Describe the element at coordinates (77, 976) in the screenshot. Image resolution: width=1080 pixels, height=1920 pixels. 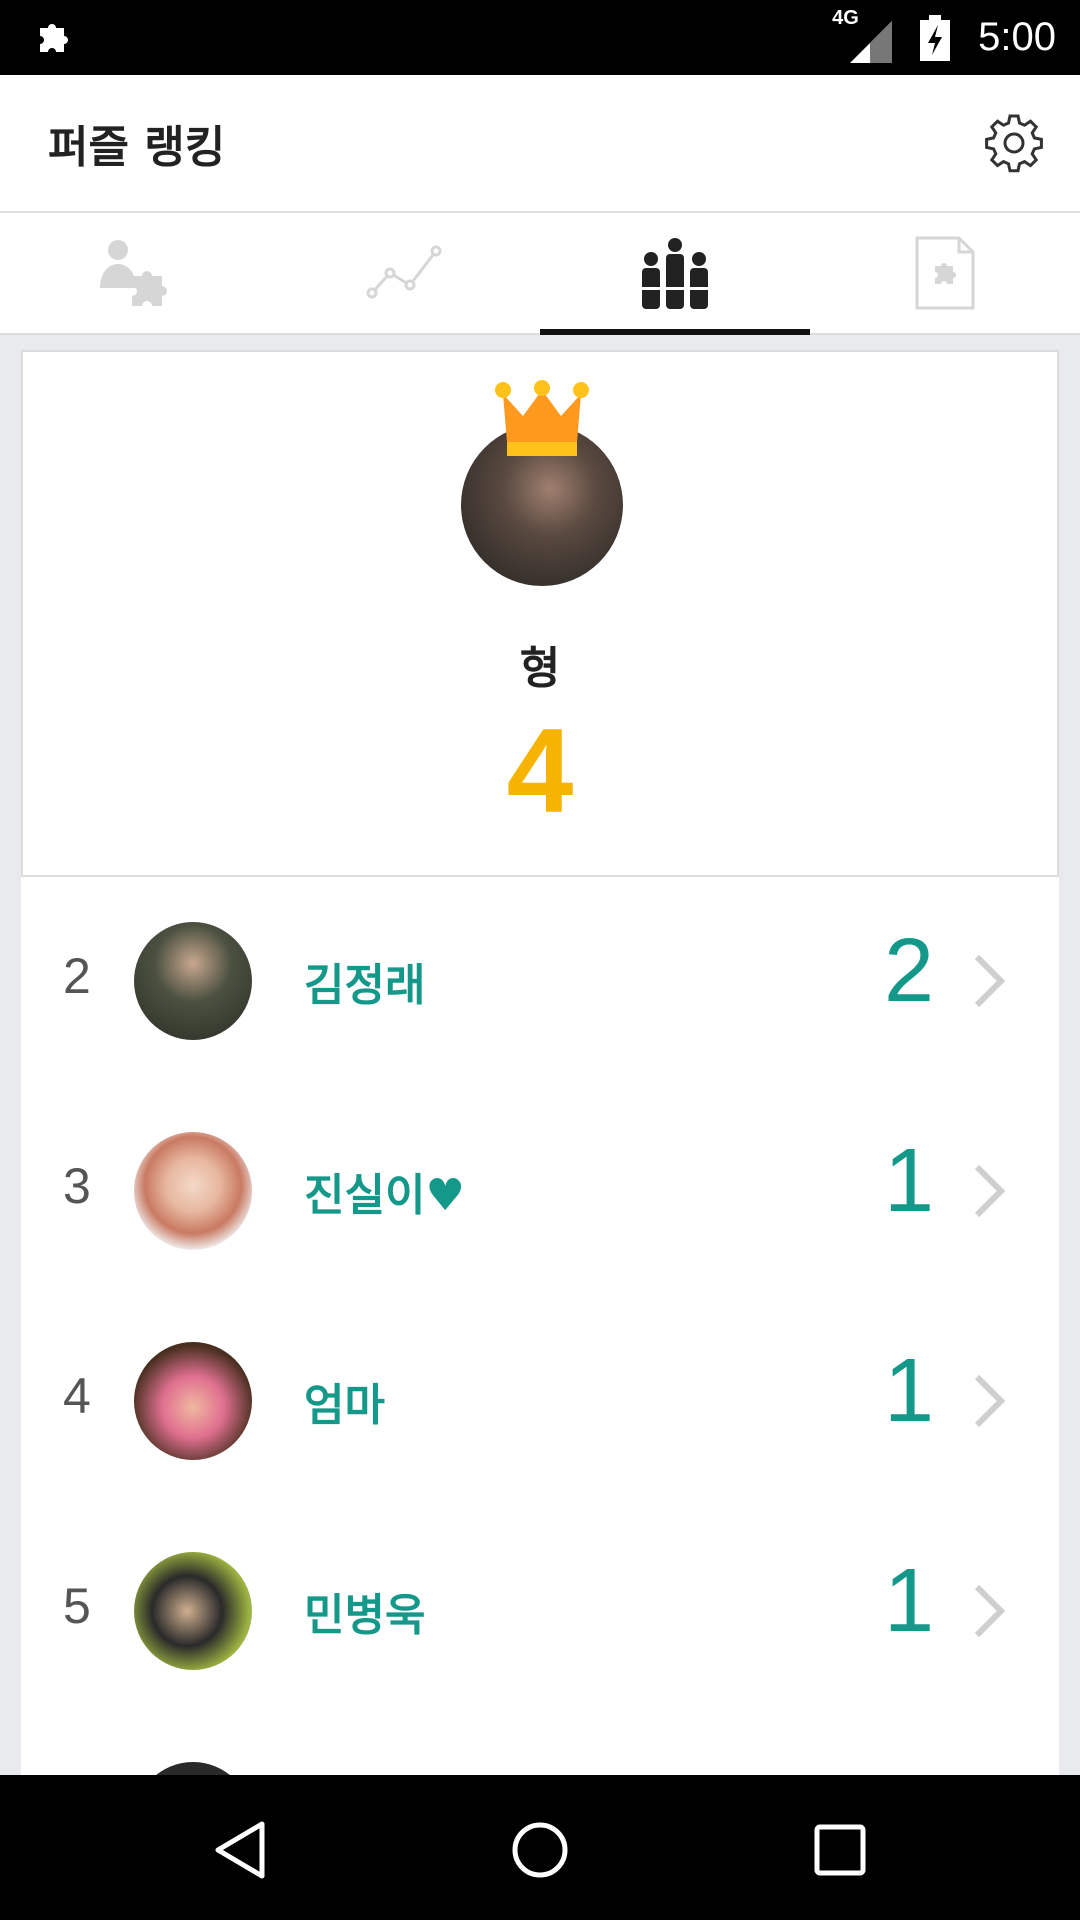
I see `rank-number: 2` at that location.